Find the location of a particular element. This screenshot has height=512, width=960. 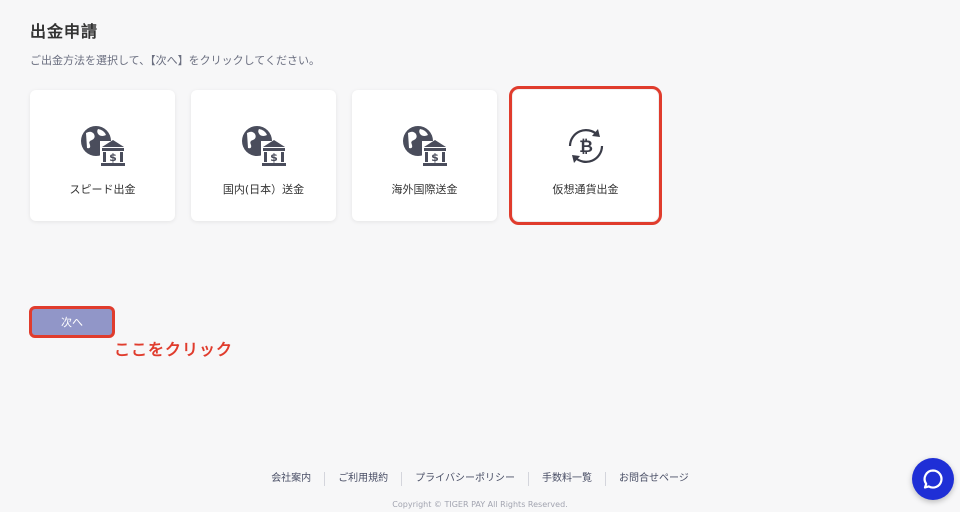

method-card-domestic: $ 国内(日本）送金 is located at coordinates (263, 155).